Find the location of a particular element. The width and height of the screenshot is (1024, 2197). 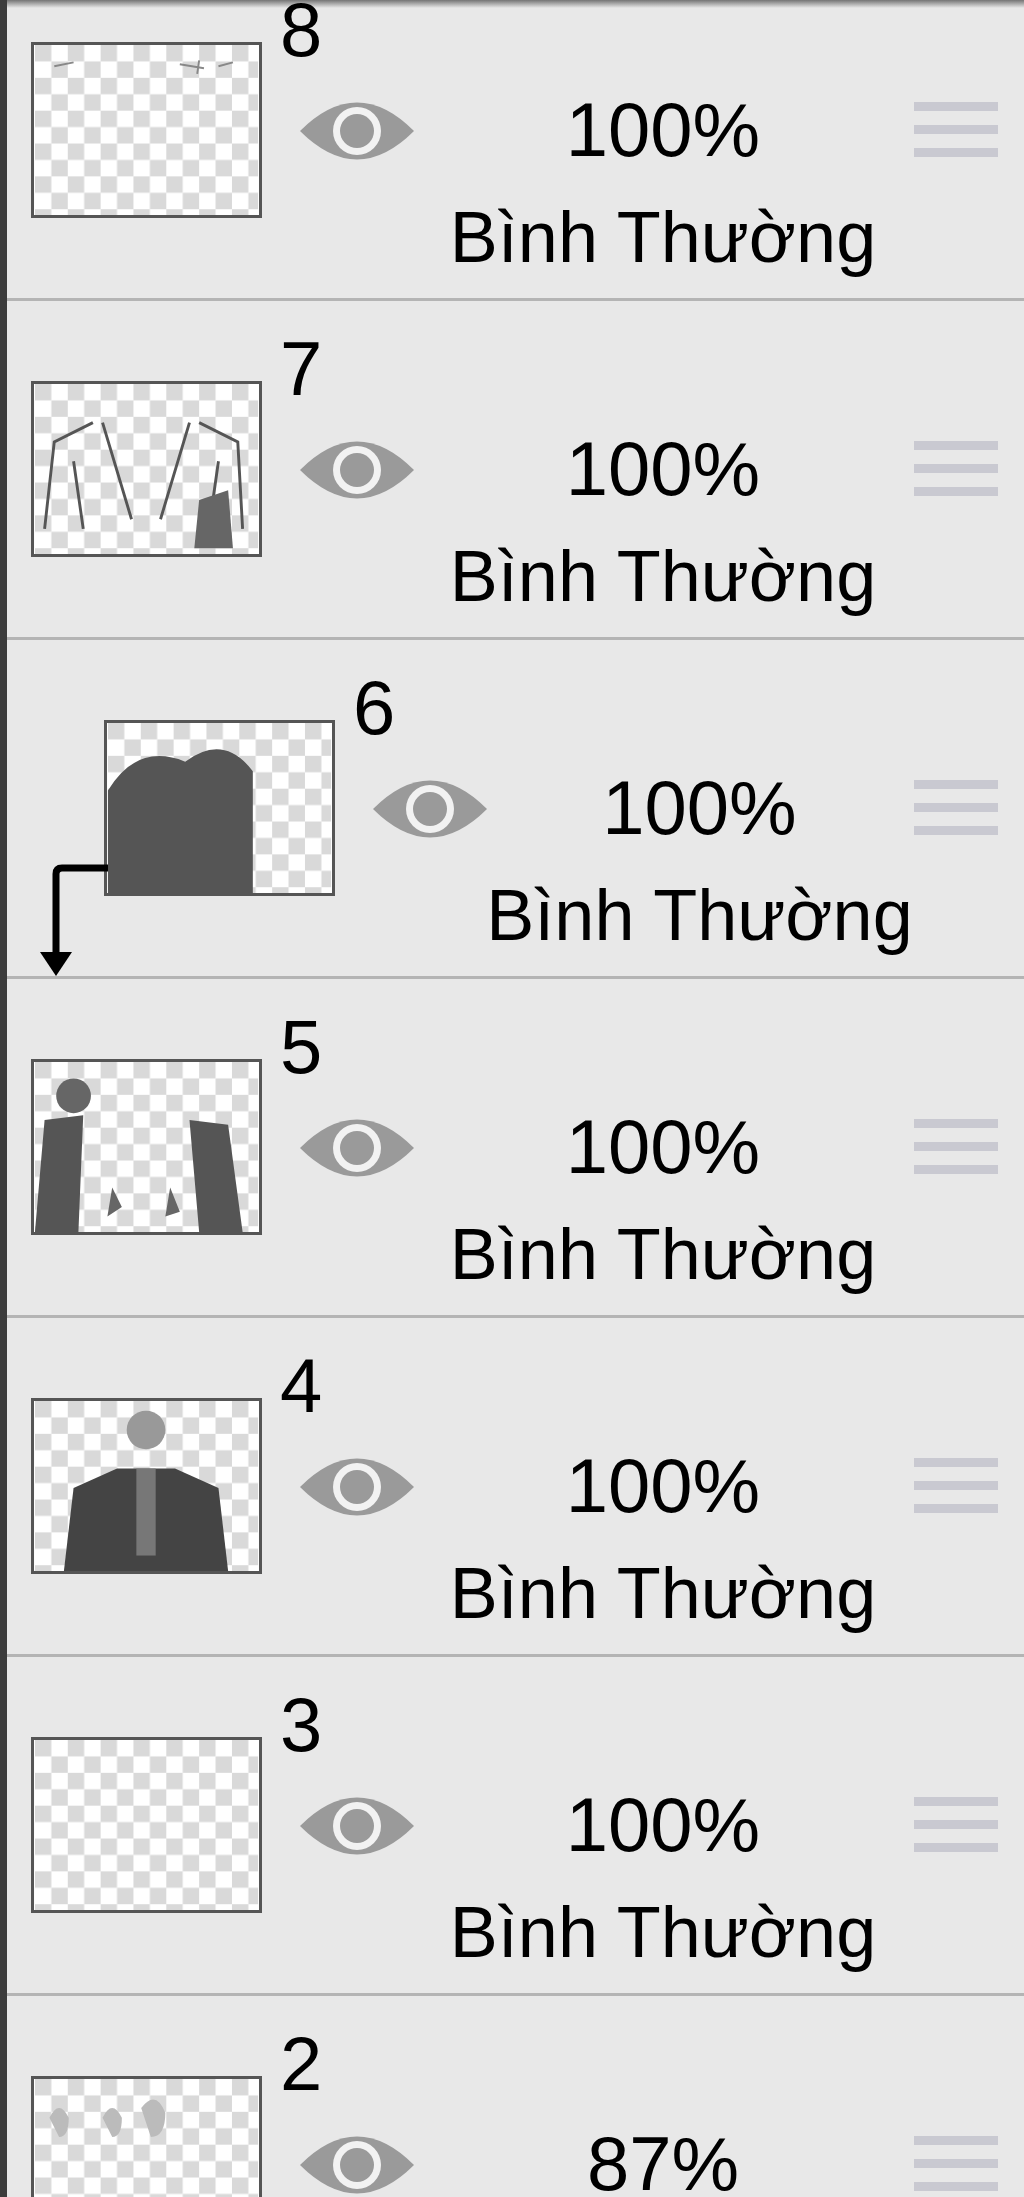

opacity-value: 87% is located at coordinates (663, 2164).